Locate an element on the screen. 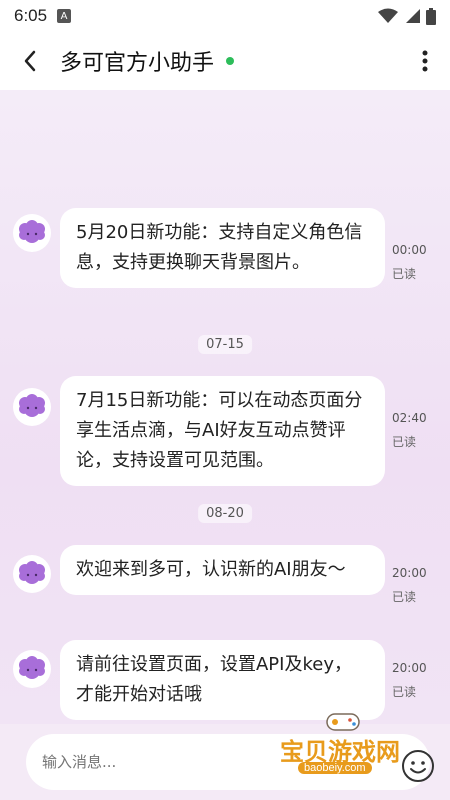  more-vertical-icon is located at coordinates (425, 61).